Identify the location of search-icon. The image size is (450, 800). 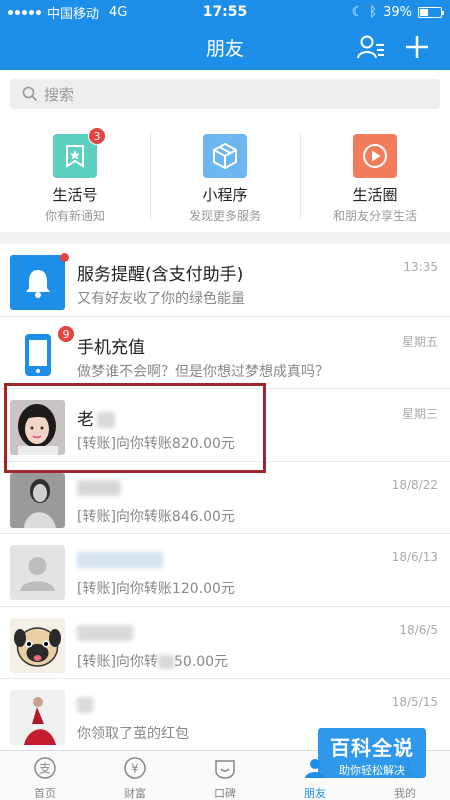
(30, 94).